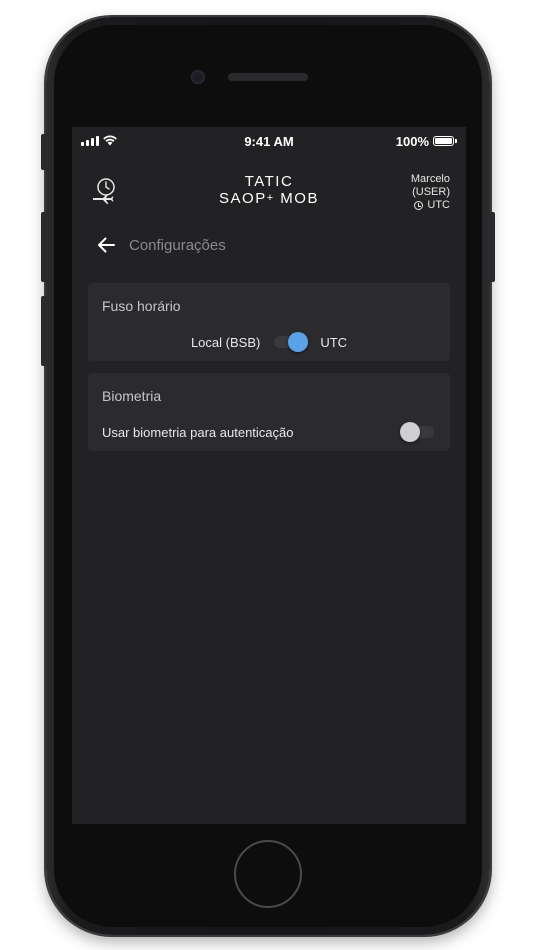 The height and width of the screenshot is (950, 534). Describe the element at coordinates (198, 432) in the screenshot. I see `biometrics-label: Usar biometria para autenticação` at that location.